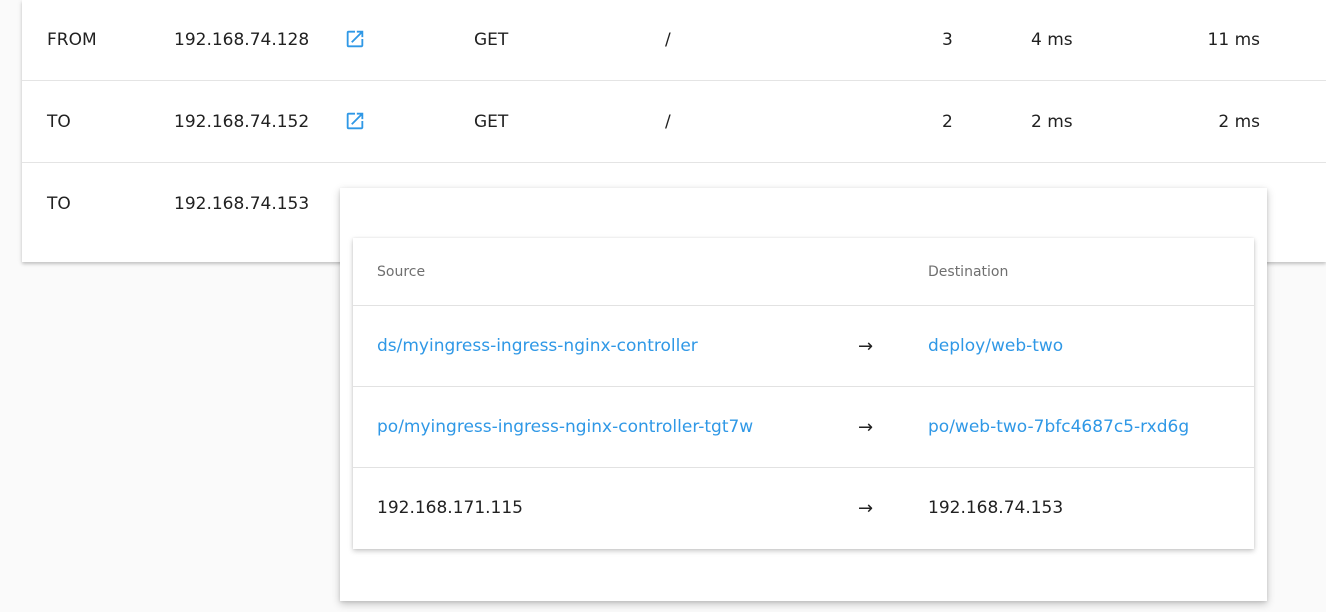  I want to click on count-cell: 2, so click(947, 122).